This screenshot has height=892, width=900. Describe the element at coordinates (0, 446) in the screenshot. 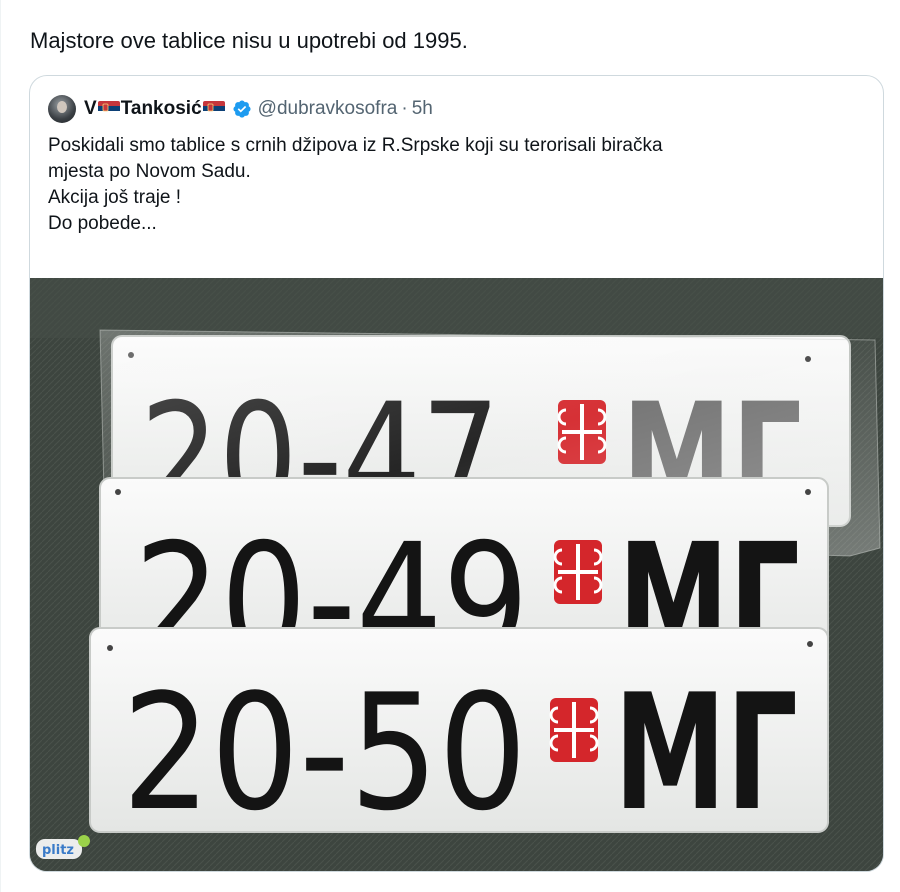

I see `timeline-border` at that location.